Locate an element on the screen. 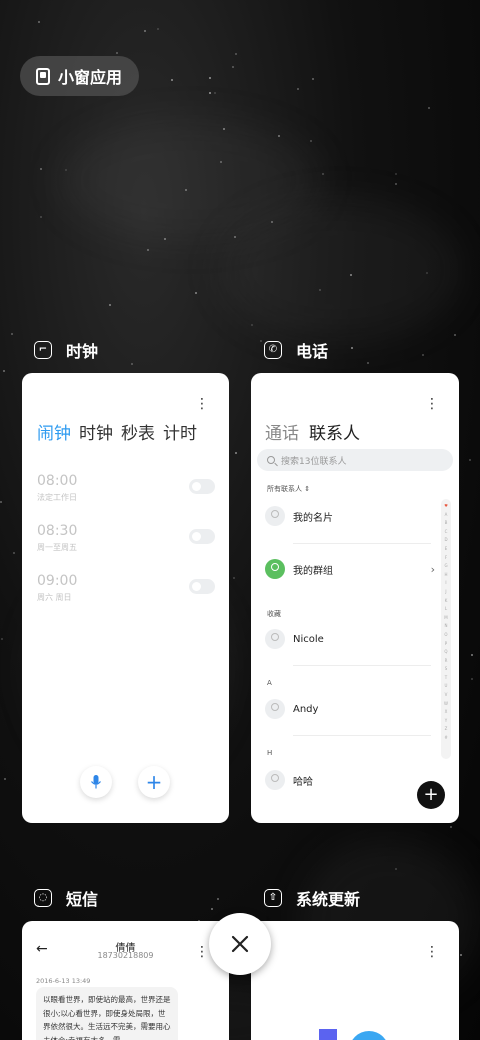 Image resolution: width=480 pixels, height=1040 pixels. index-letter: Z is located at coordinates (446, 729).